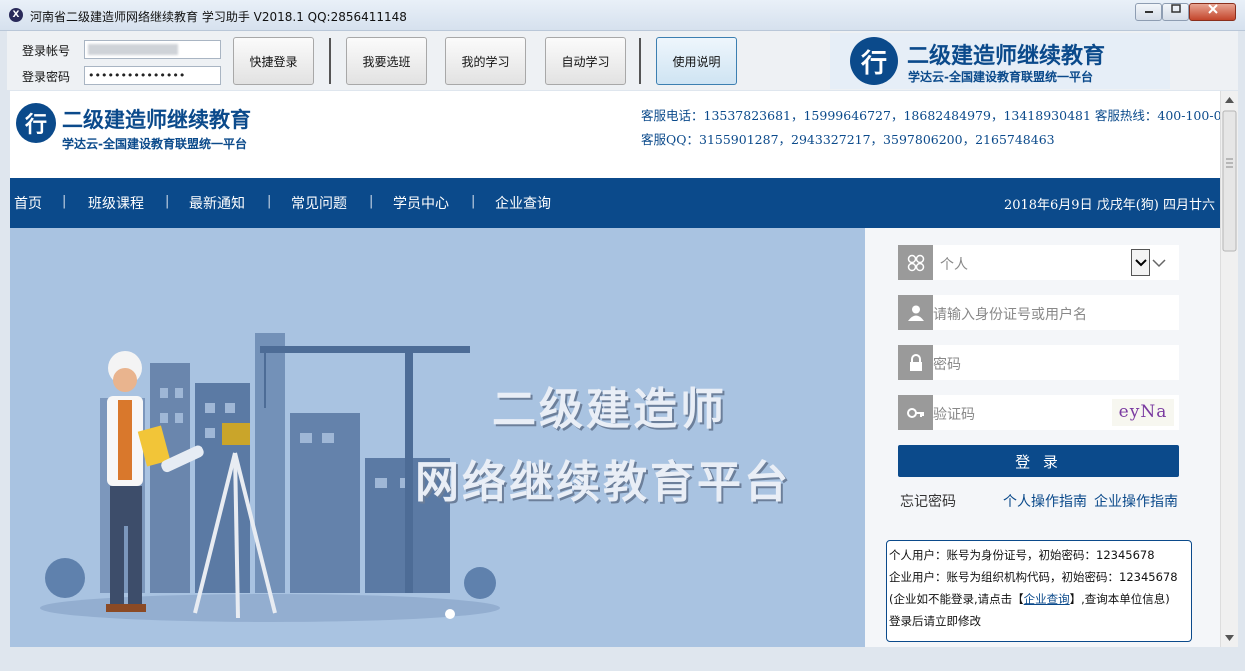 The height and width of the screenshot is (671, 1245). Describe the element at coordinates (1038, 362) in the screenshot. I see `password-field: 密码` at that location.